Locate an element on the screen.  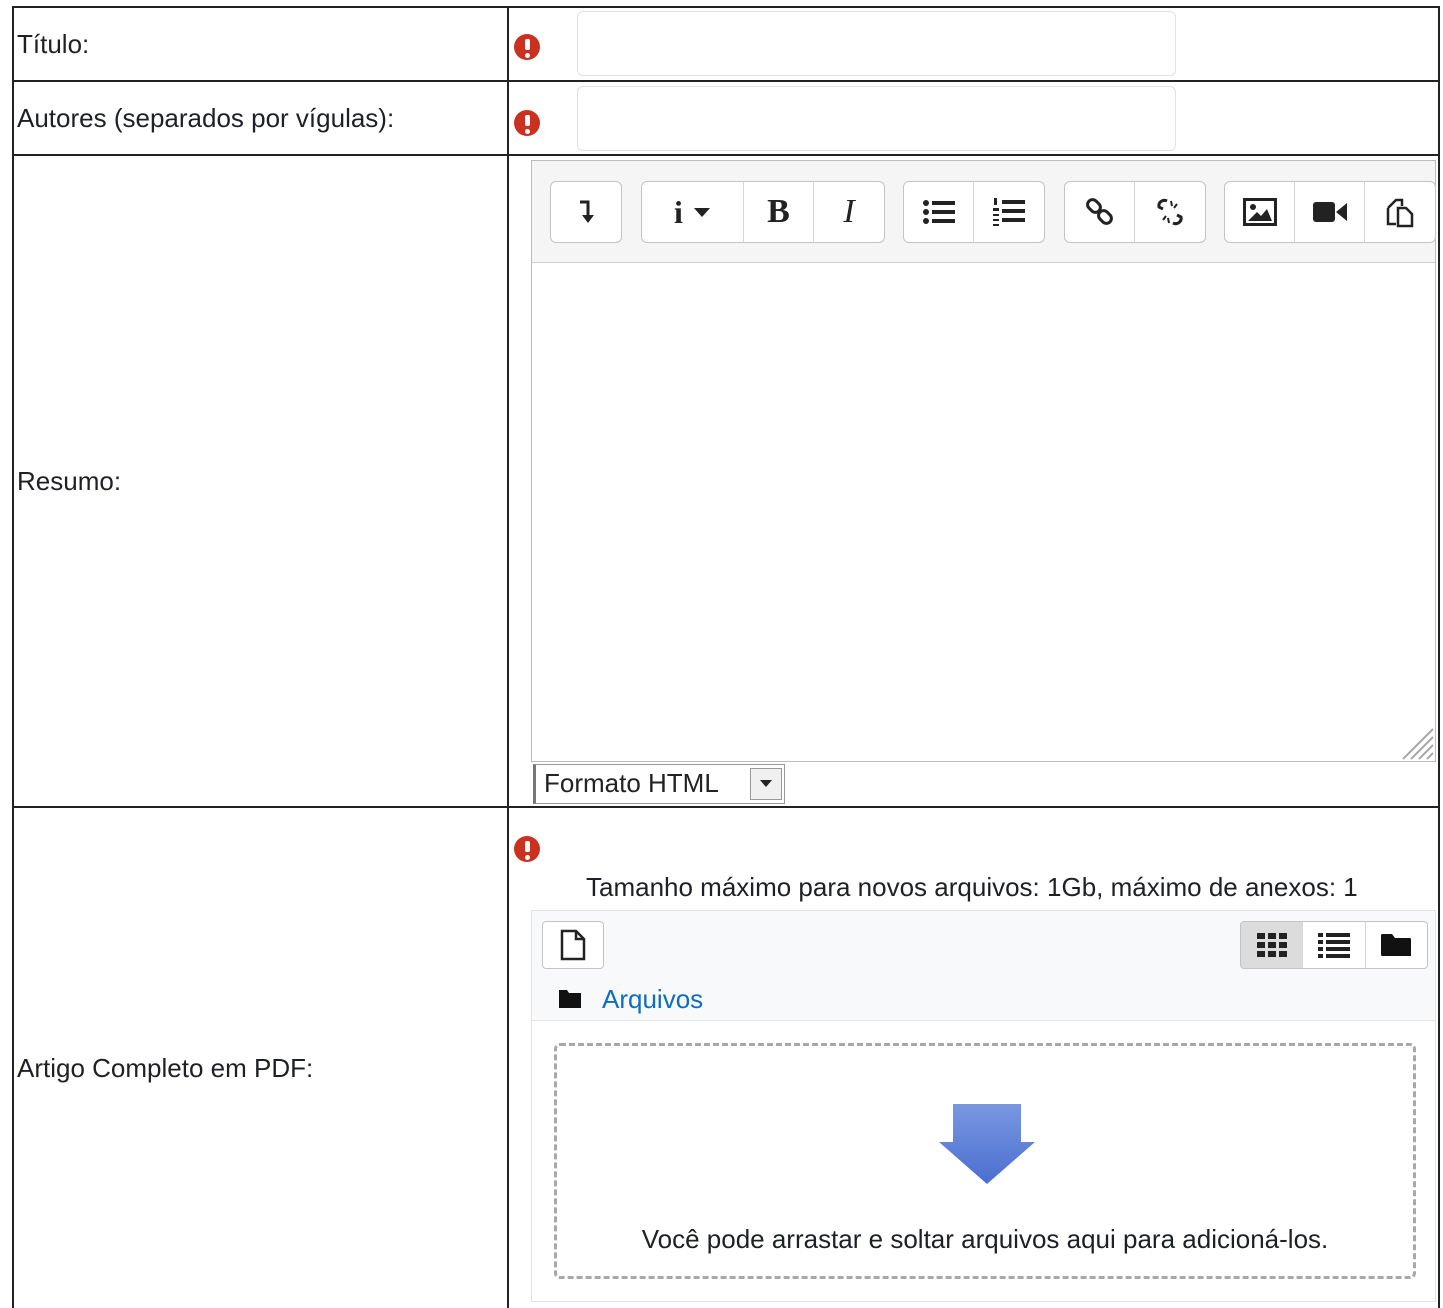
toolbar-group-style: i B I is located at coordinates (763, 212).